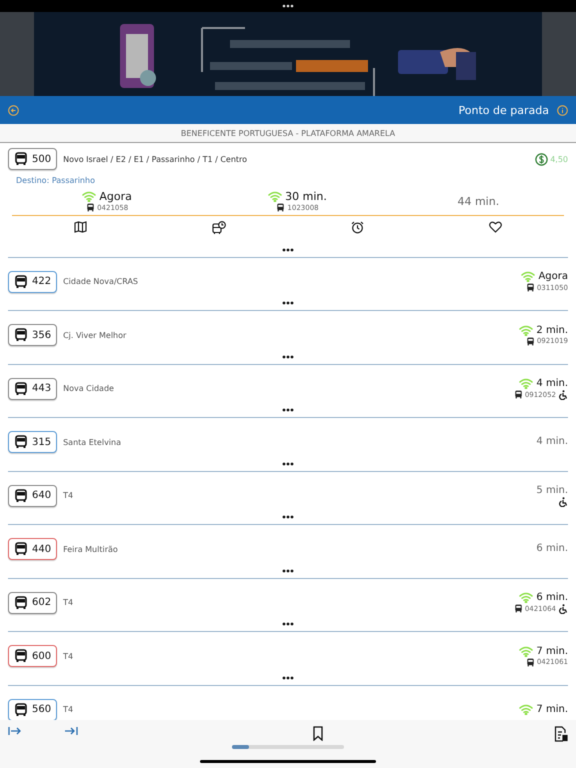 This screenshot has width=576, height=768. I want to click on route-name: Santa Etelvina, so click(92, 442).